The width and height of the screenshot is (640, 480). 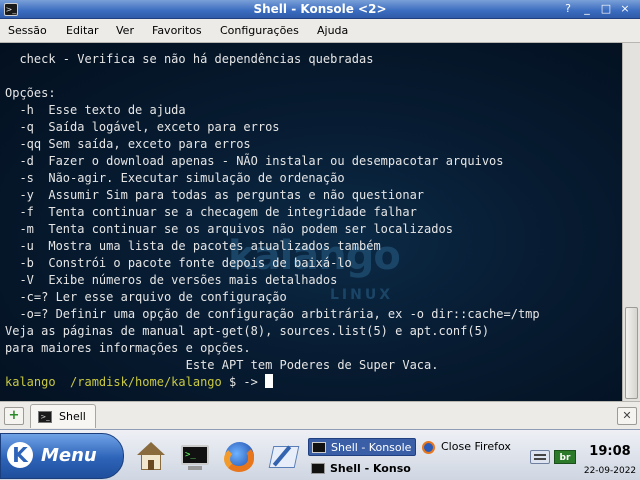 I want to click on prompt-symbol: $ ->, so click(x=243, y=382).